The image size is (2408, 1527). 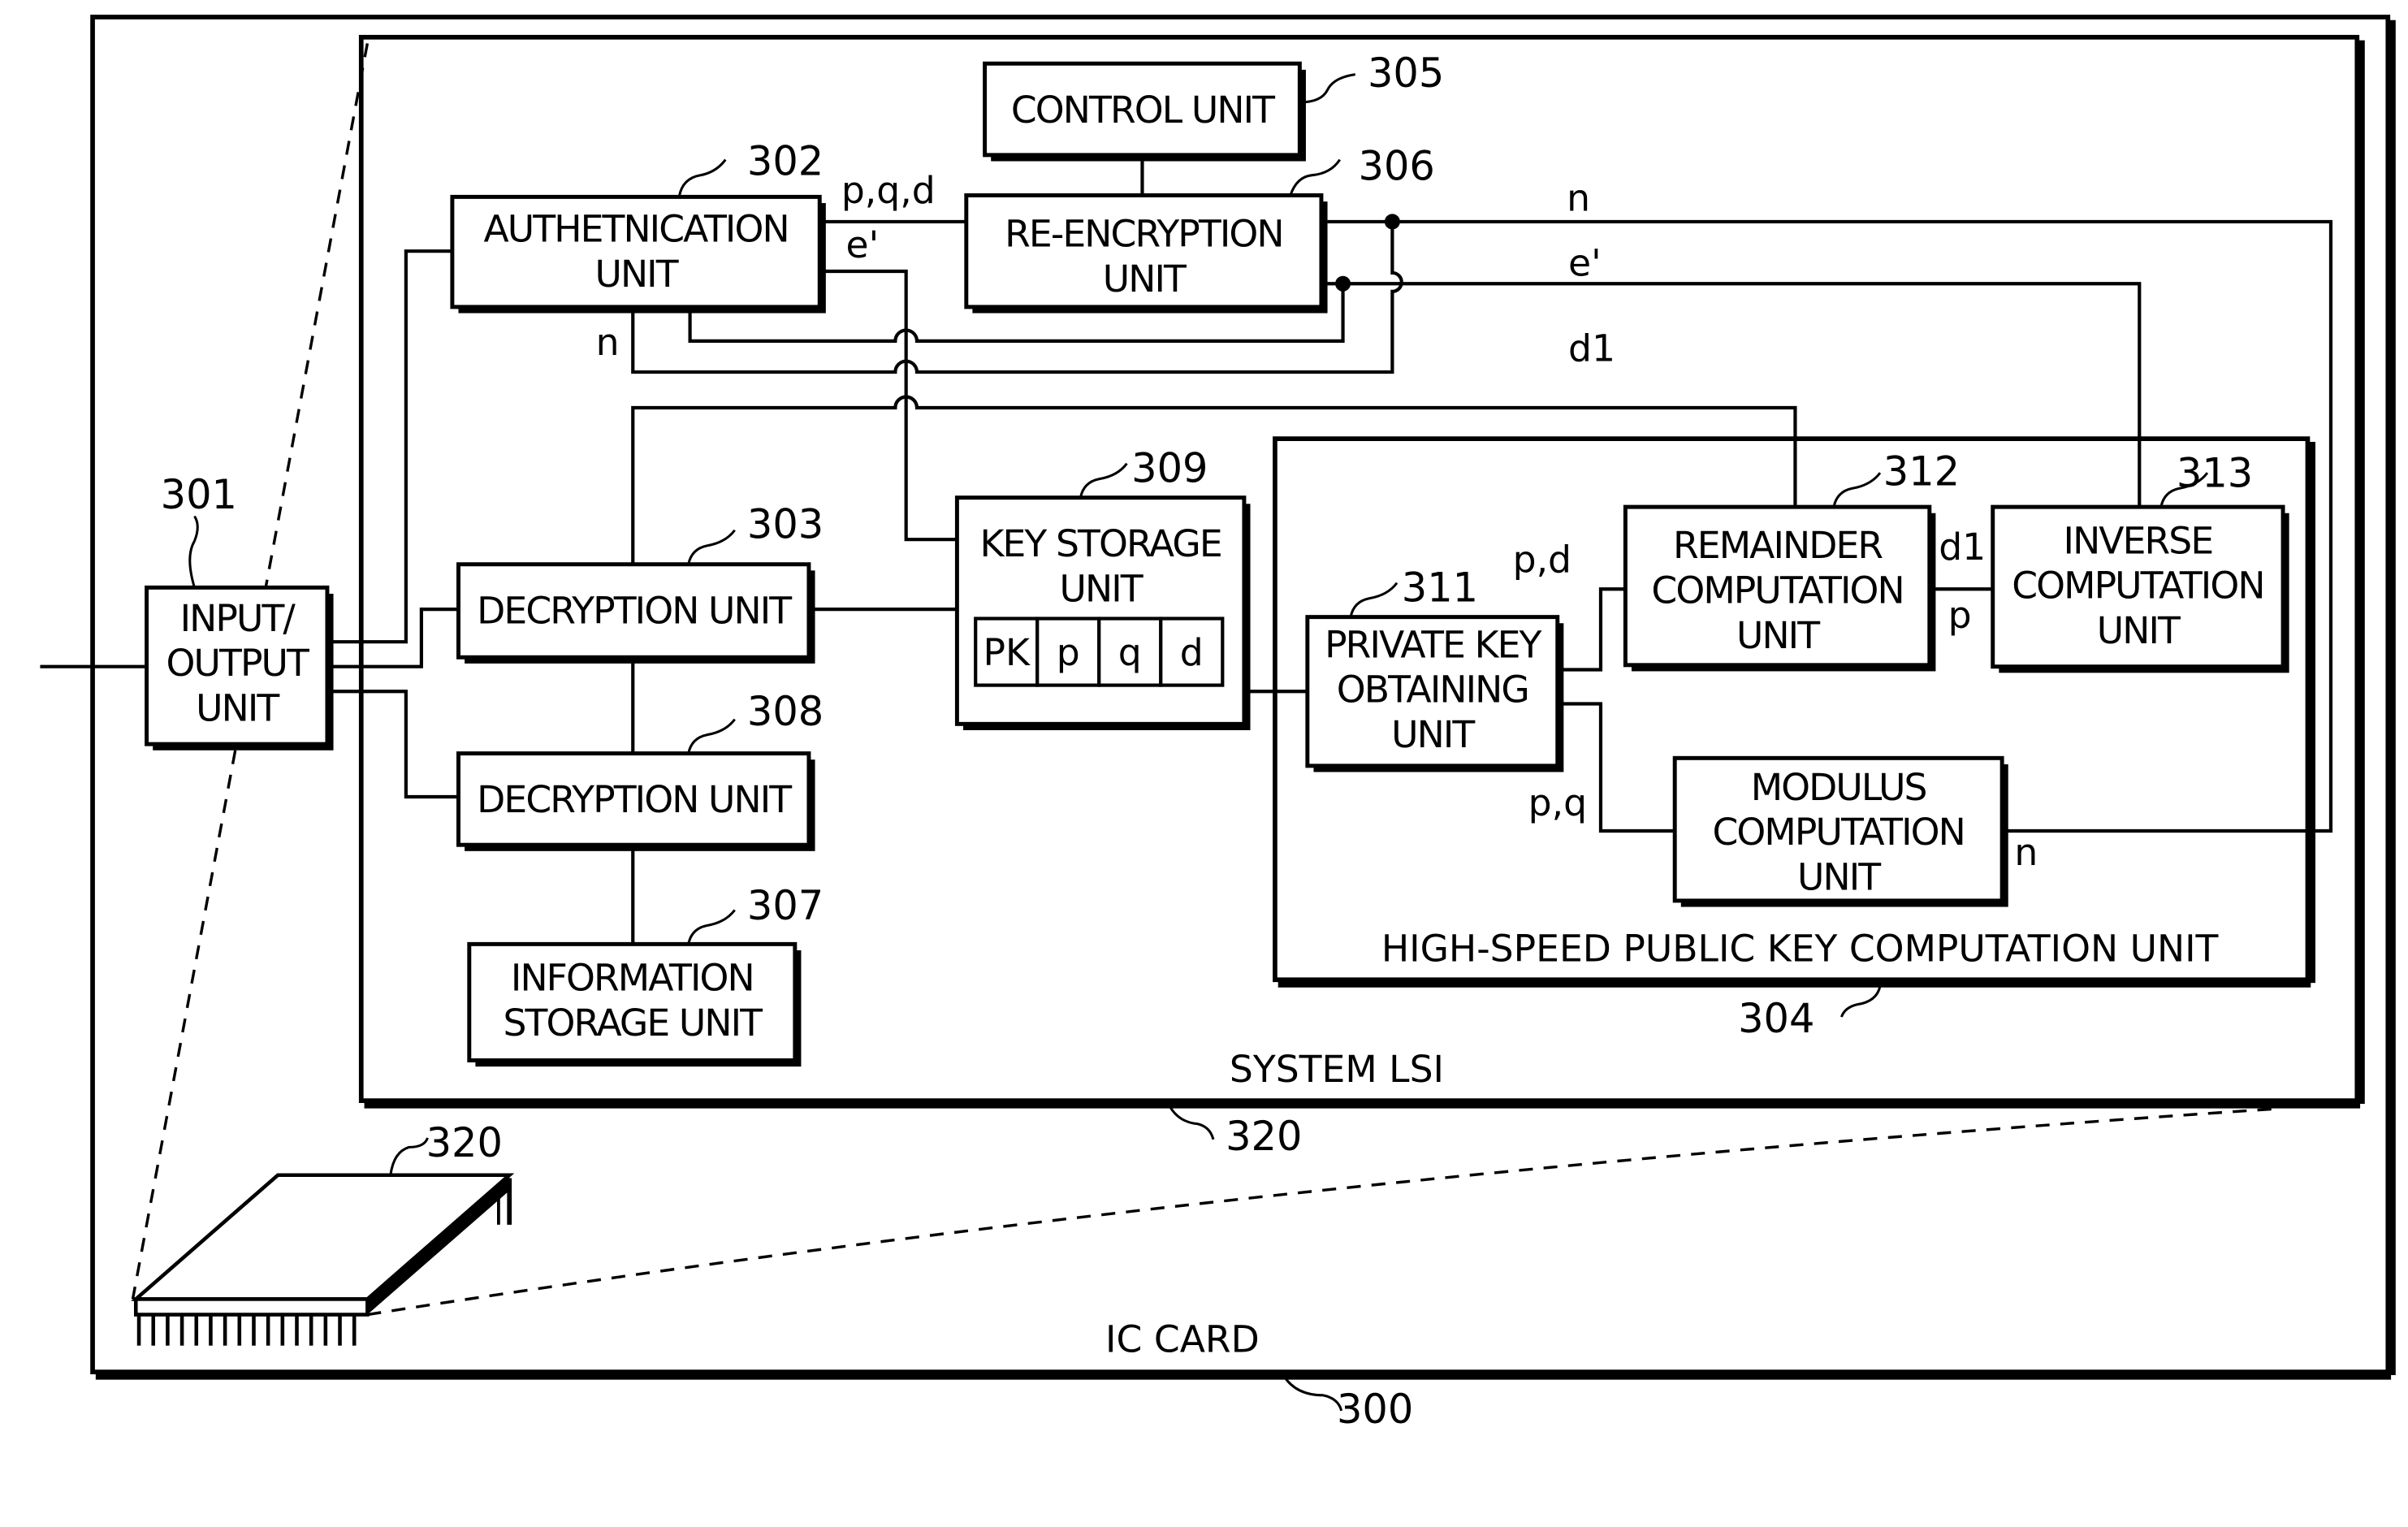 I want to click on ref-number: 309, so click(x=1169, y=468).